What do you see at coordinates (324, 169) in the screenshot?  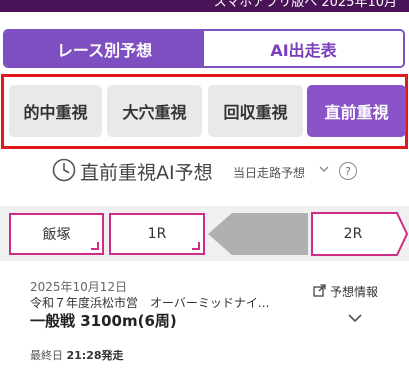 I see `chevron-down-icon` at bounding box center [324, 169].